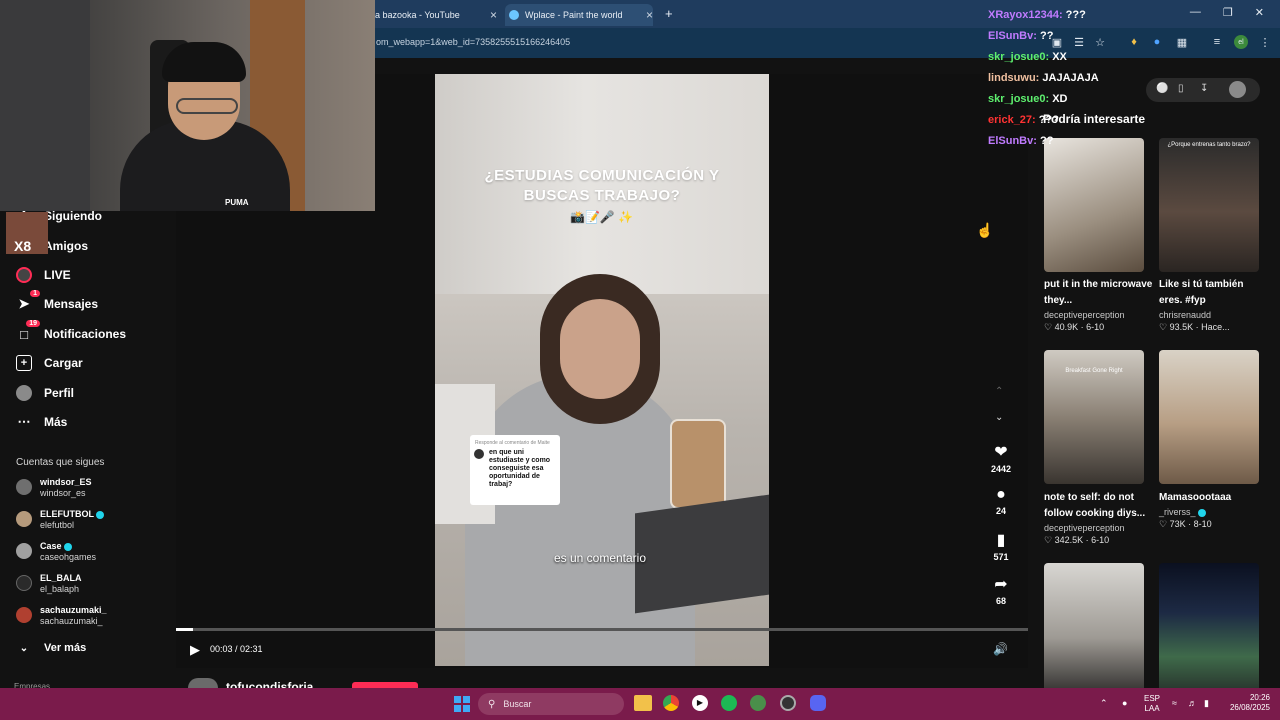 This screenshot has height=720, width=1280. I want to click on browser-app-icon, so click(758, 703).